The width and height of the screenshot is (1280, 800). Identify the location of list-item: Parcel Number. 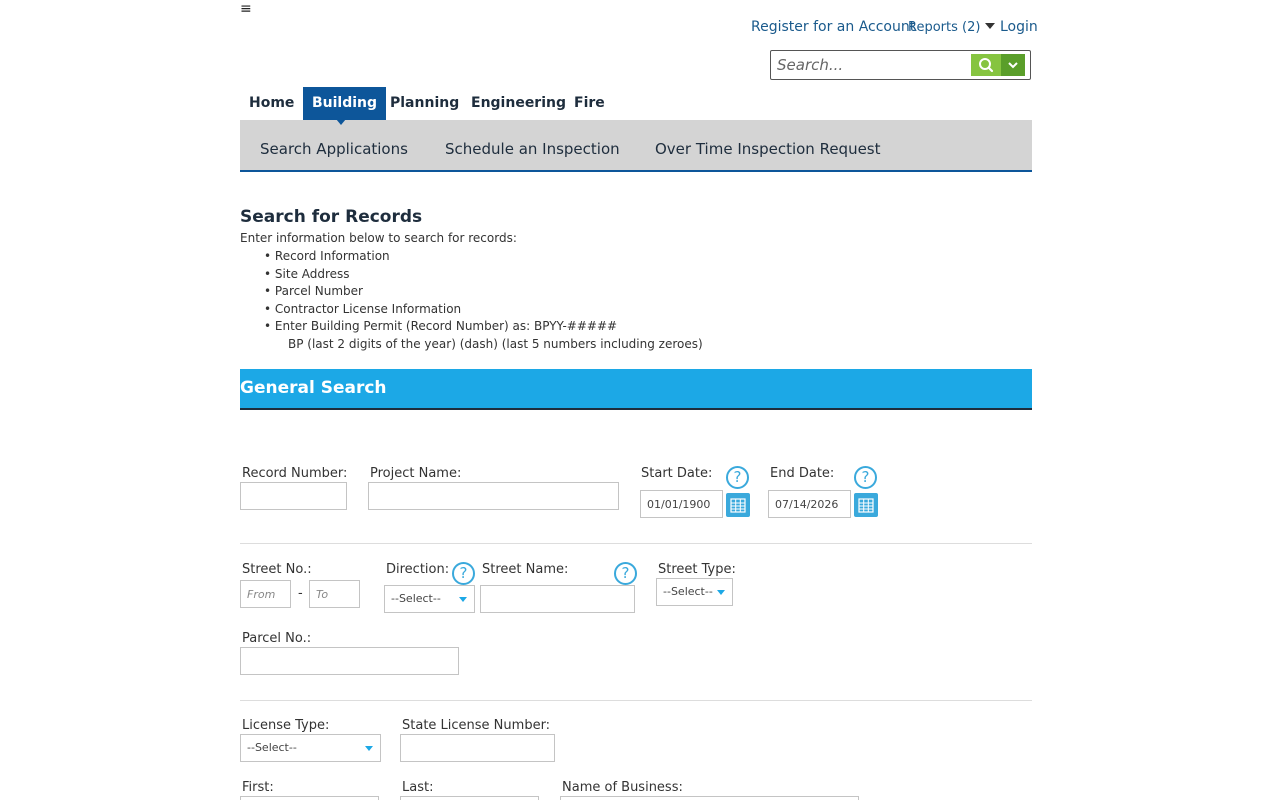
(440, 292).